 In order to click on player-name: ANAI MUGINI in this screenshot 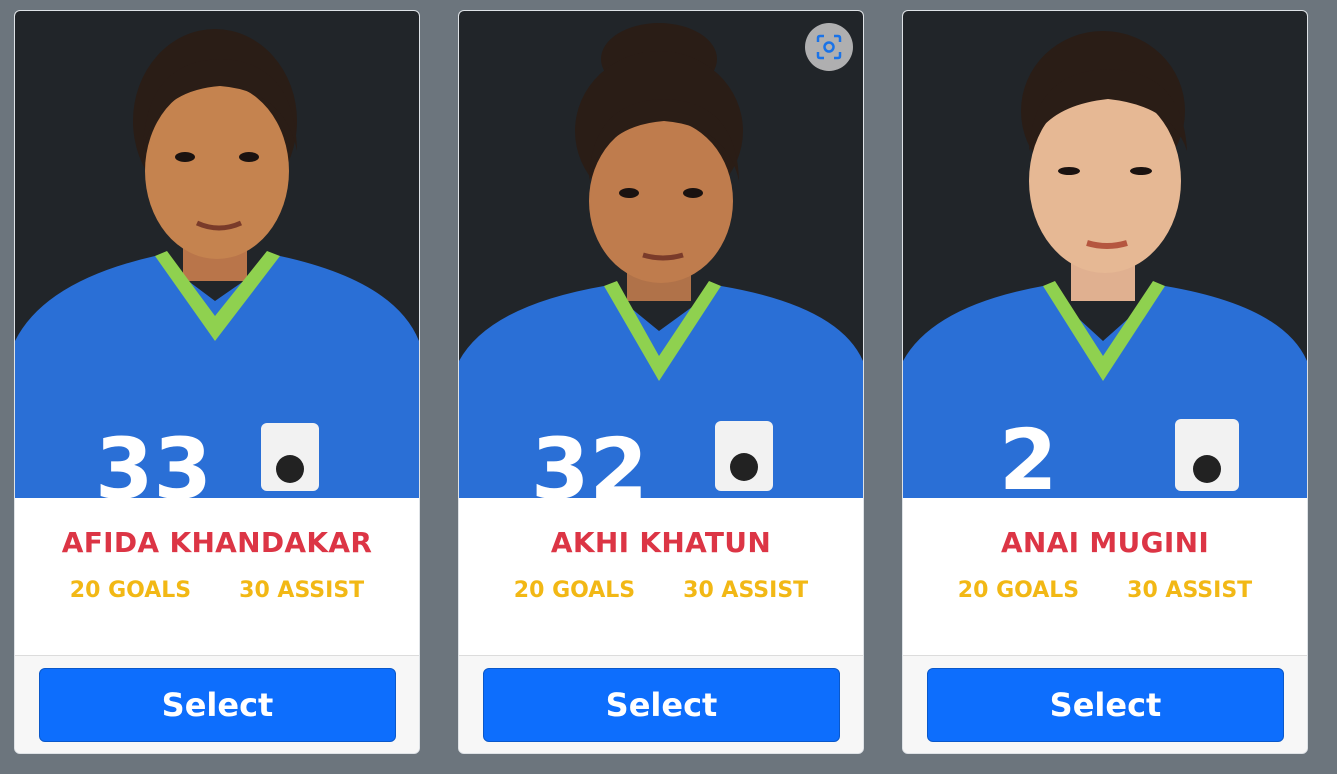, I will do `click(1105, 542)`.